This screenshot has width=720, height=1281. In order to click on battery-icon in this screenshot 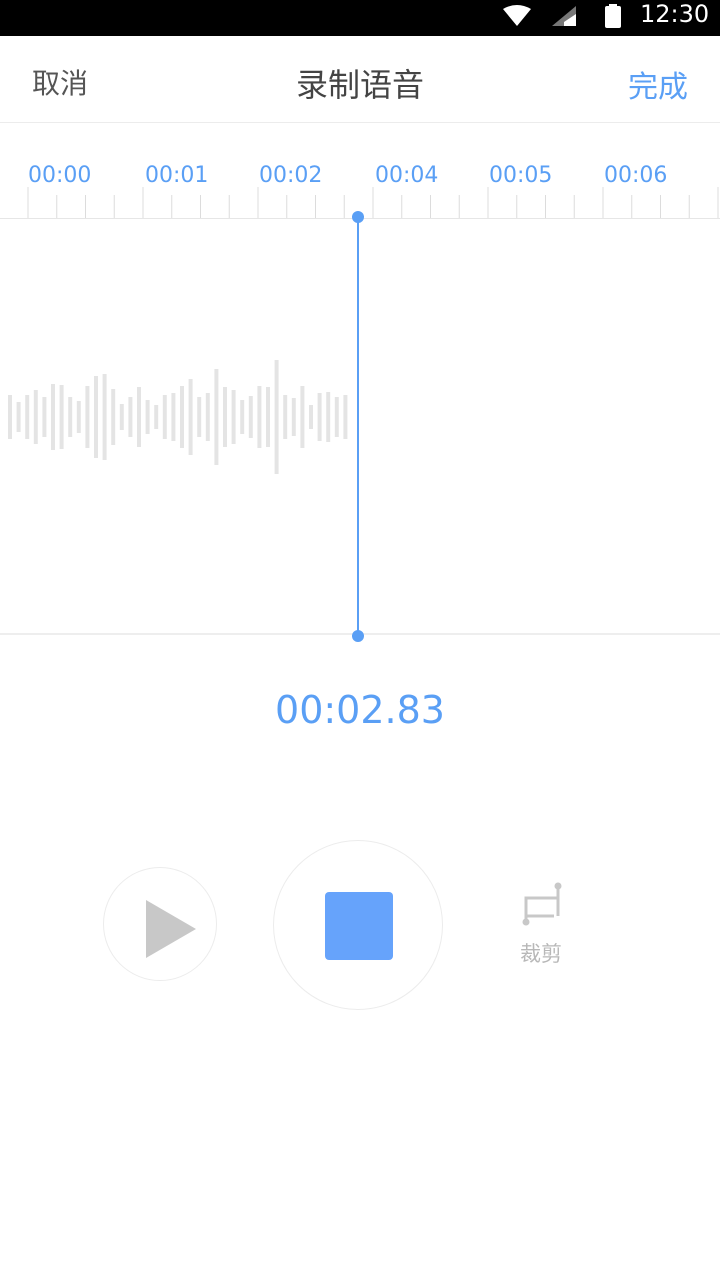, I will do `click(613, 16)`.